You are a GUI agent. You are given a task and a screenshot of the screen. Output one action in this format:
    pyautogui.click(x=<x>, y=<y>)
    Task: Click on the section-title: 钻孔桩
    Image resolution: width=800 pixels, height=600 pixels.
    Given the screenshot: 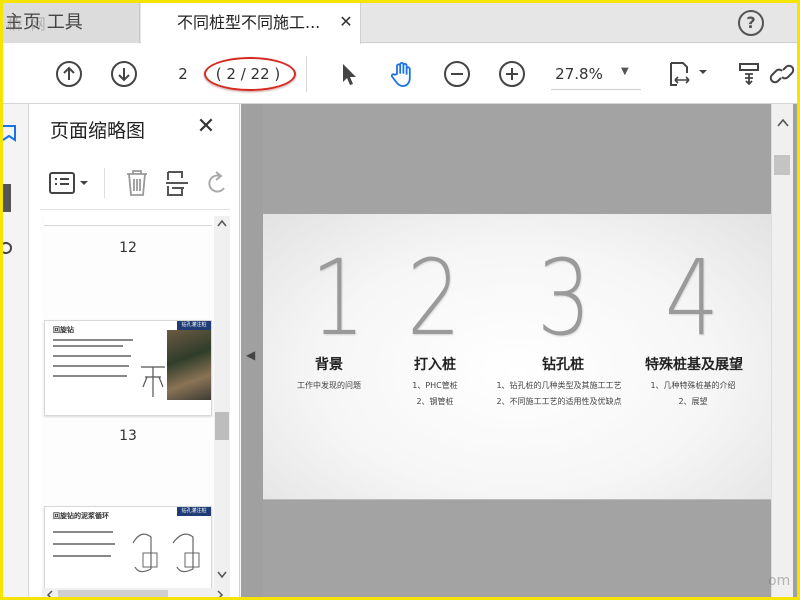 What is the action you would take?
    pyautogui.click(x=563, y=365)
    